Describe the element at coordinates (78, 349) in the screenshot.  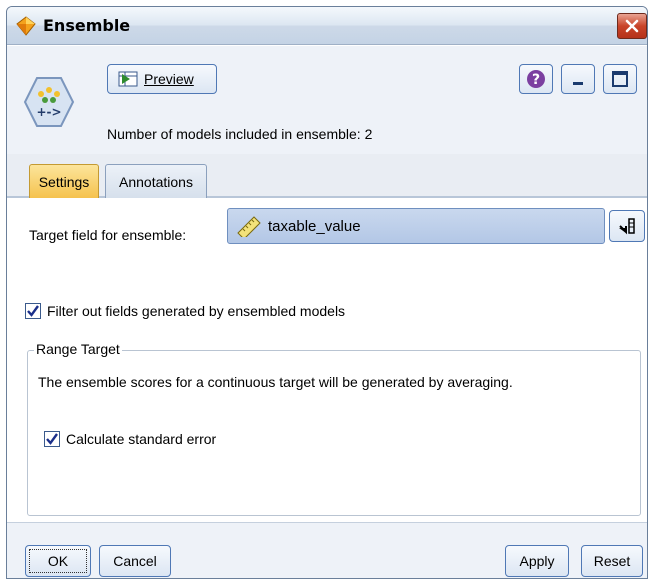
I see `range-target-legend: Range Target` at that location.